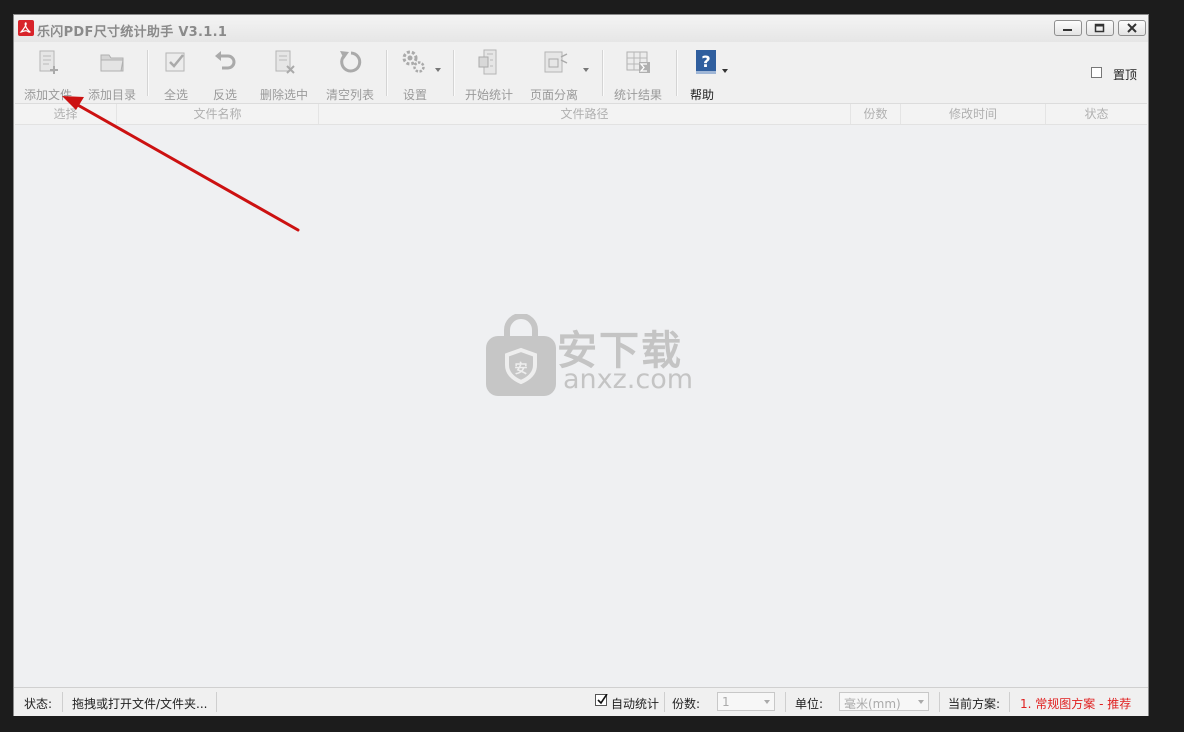  I want to click on unit-select: 毫米(mm), so click(884, 701).